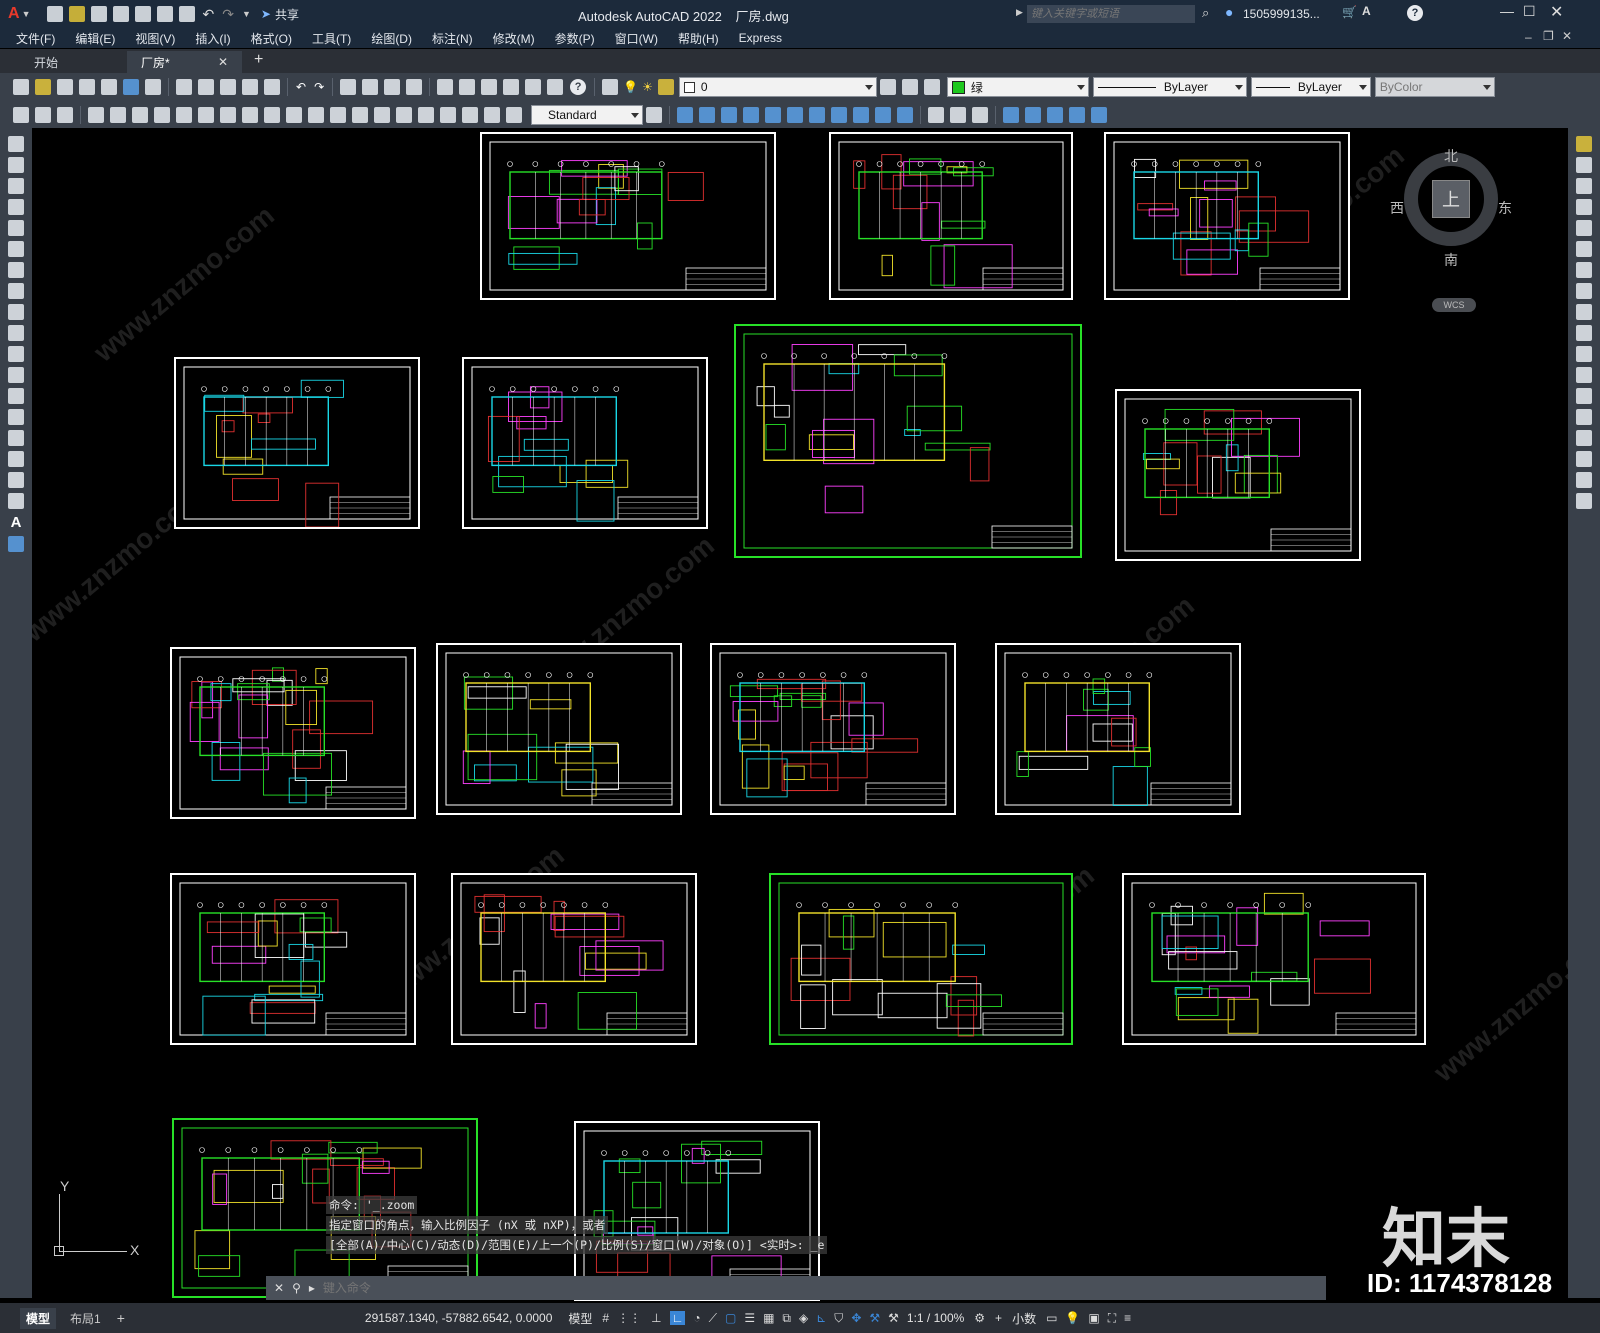  I want to click on selection-cycling-icon: ⧉, so click(786, 1318).